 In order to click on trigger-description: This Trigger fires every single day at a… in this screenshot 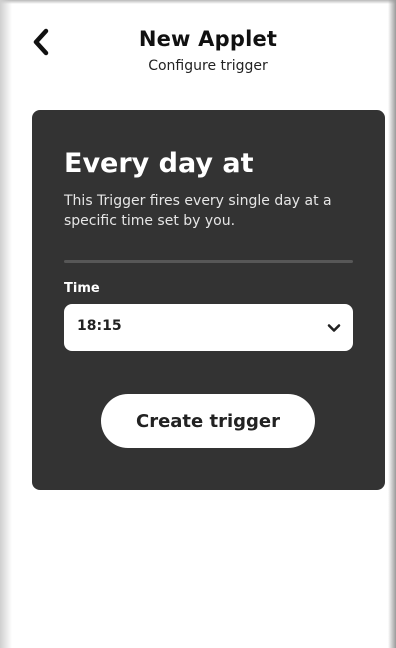, I will do `click(198, 211)`.